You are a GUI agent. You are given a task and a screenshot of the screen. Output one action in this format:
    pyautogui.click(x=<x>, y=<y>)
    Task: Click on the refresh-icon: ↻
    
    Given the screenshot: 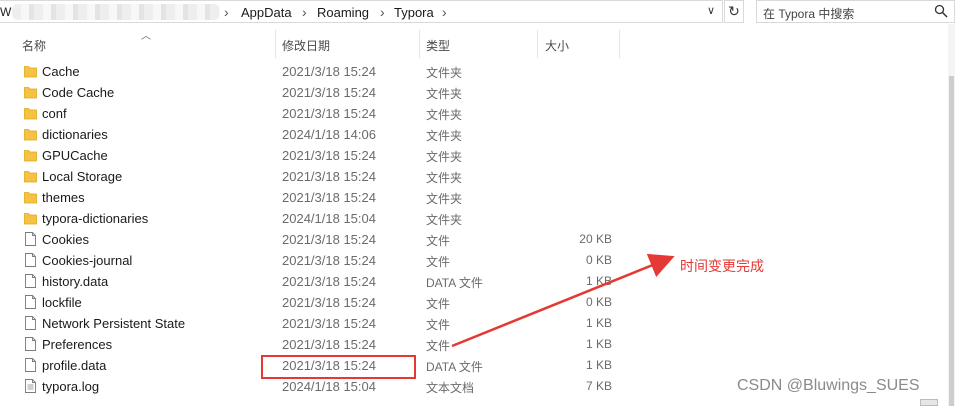 What is the action you would take?
    pyautogui.click(x=734, y=11)
    